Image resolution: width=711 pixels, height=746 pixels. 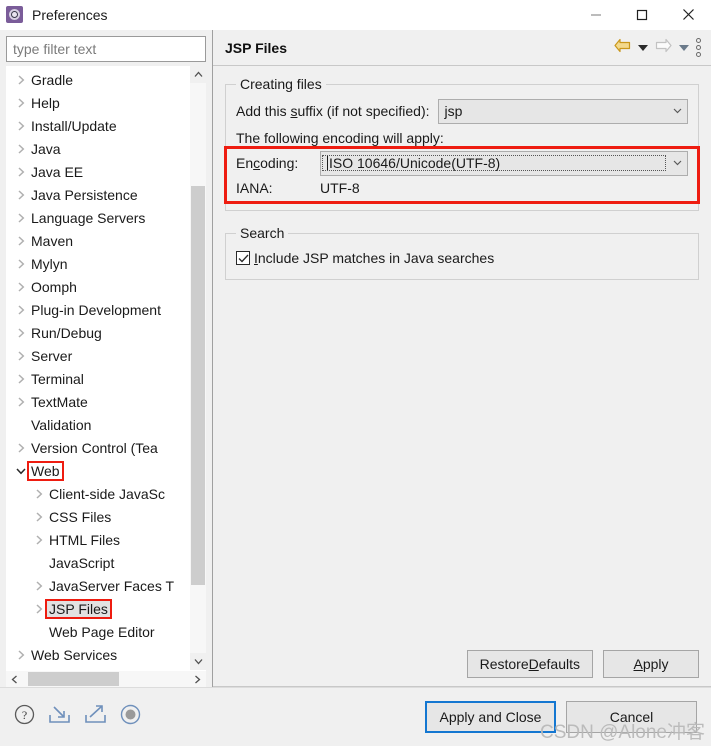 I want to click on encoding-combo: ISO 10646/Unicode(UTF-8), so click(x=504, y=163).